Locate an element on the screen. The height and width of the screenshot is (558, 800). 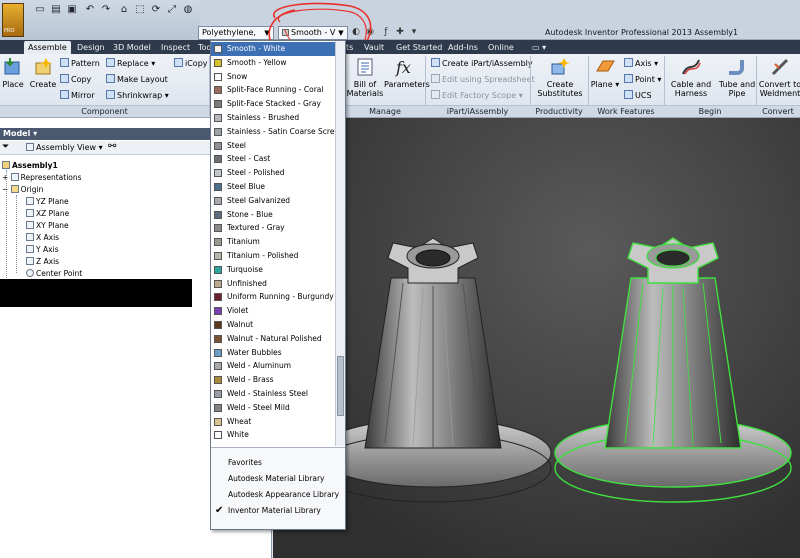
home-icon: ⌂ is located at coordinates (124, 10).